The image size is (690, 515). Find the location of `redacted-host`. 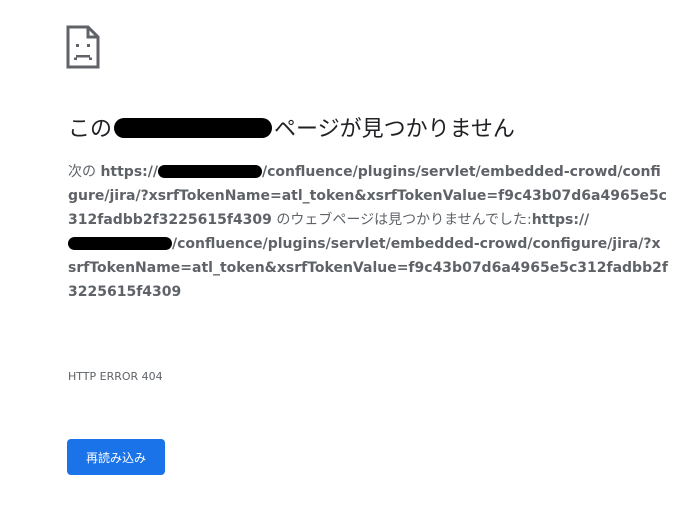

redacted-host is located at coordinates (193, 128).